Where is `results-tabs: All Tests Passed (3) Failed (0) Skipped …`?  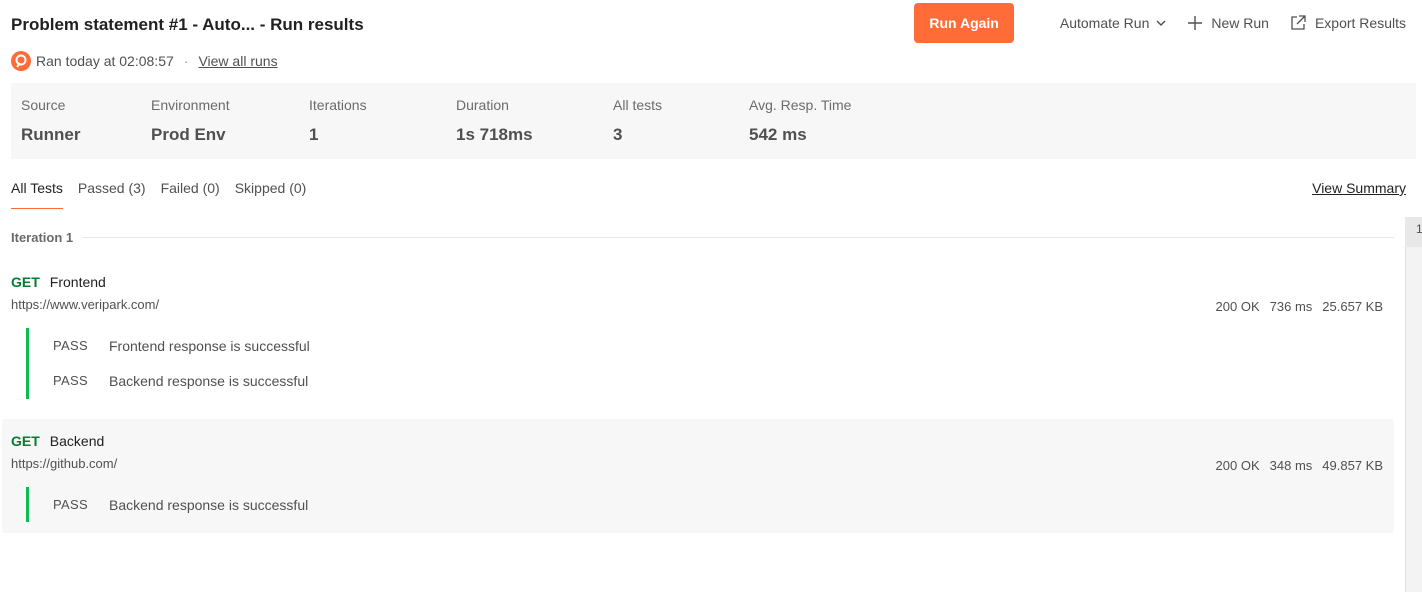
results-tabs: All Tests Passed (3) Failed (0) Skipped … is located at coordinates (166, 193).